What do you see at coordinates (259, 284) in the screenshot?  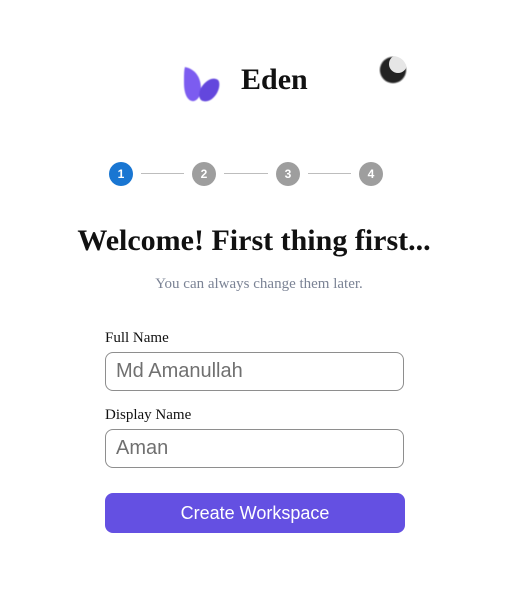 I see `page-subtitle: You can always change them later.` at bounding box center [259, 284].